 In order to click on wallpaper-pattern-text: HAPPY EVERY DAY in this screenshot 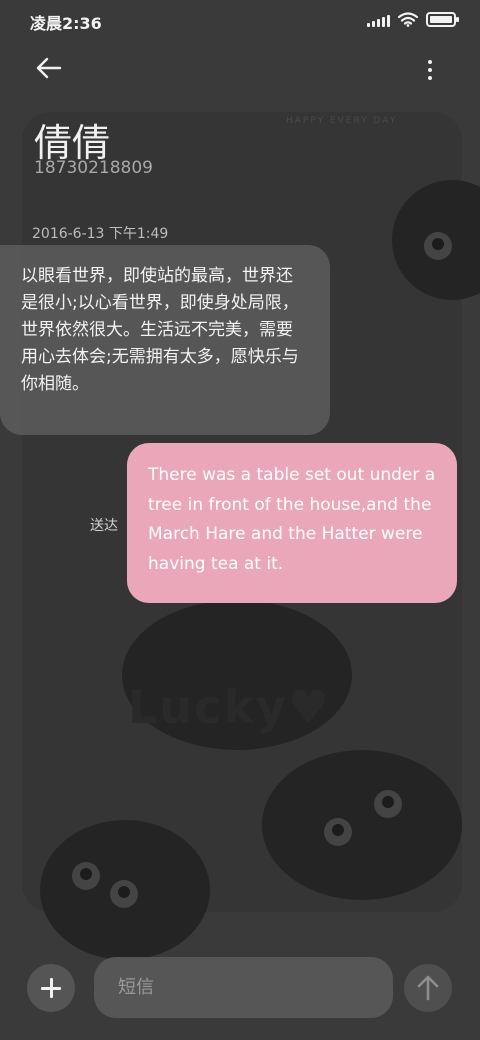, I will do `click(342, 121)`.